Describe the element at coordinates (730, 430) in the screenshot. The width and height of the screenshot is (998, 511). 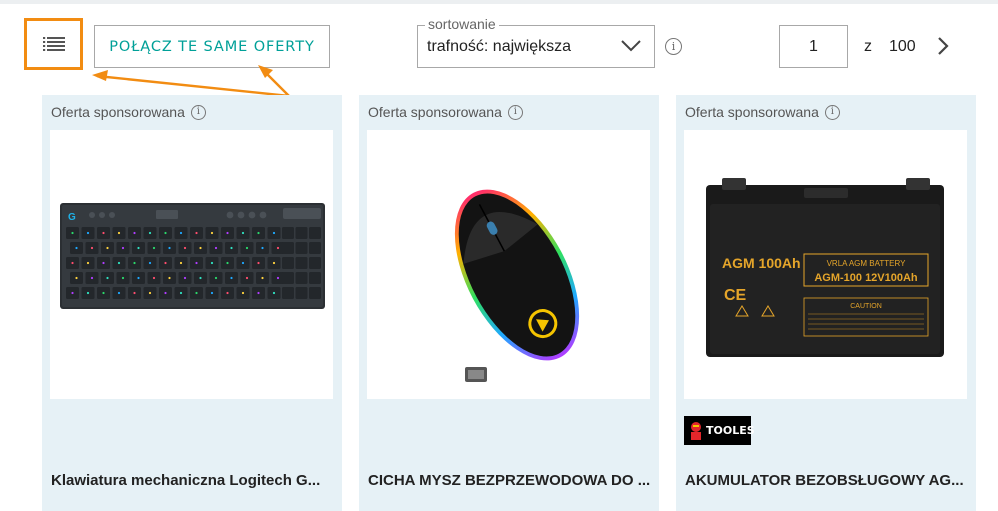
I see `seller-logo-text: TOOLES` at that location.